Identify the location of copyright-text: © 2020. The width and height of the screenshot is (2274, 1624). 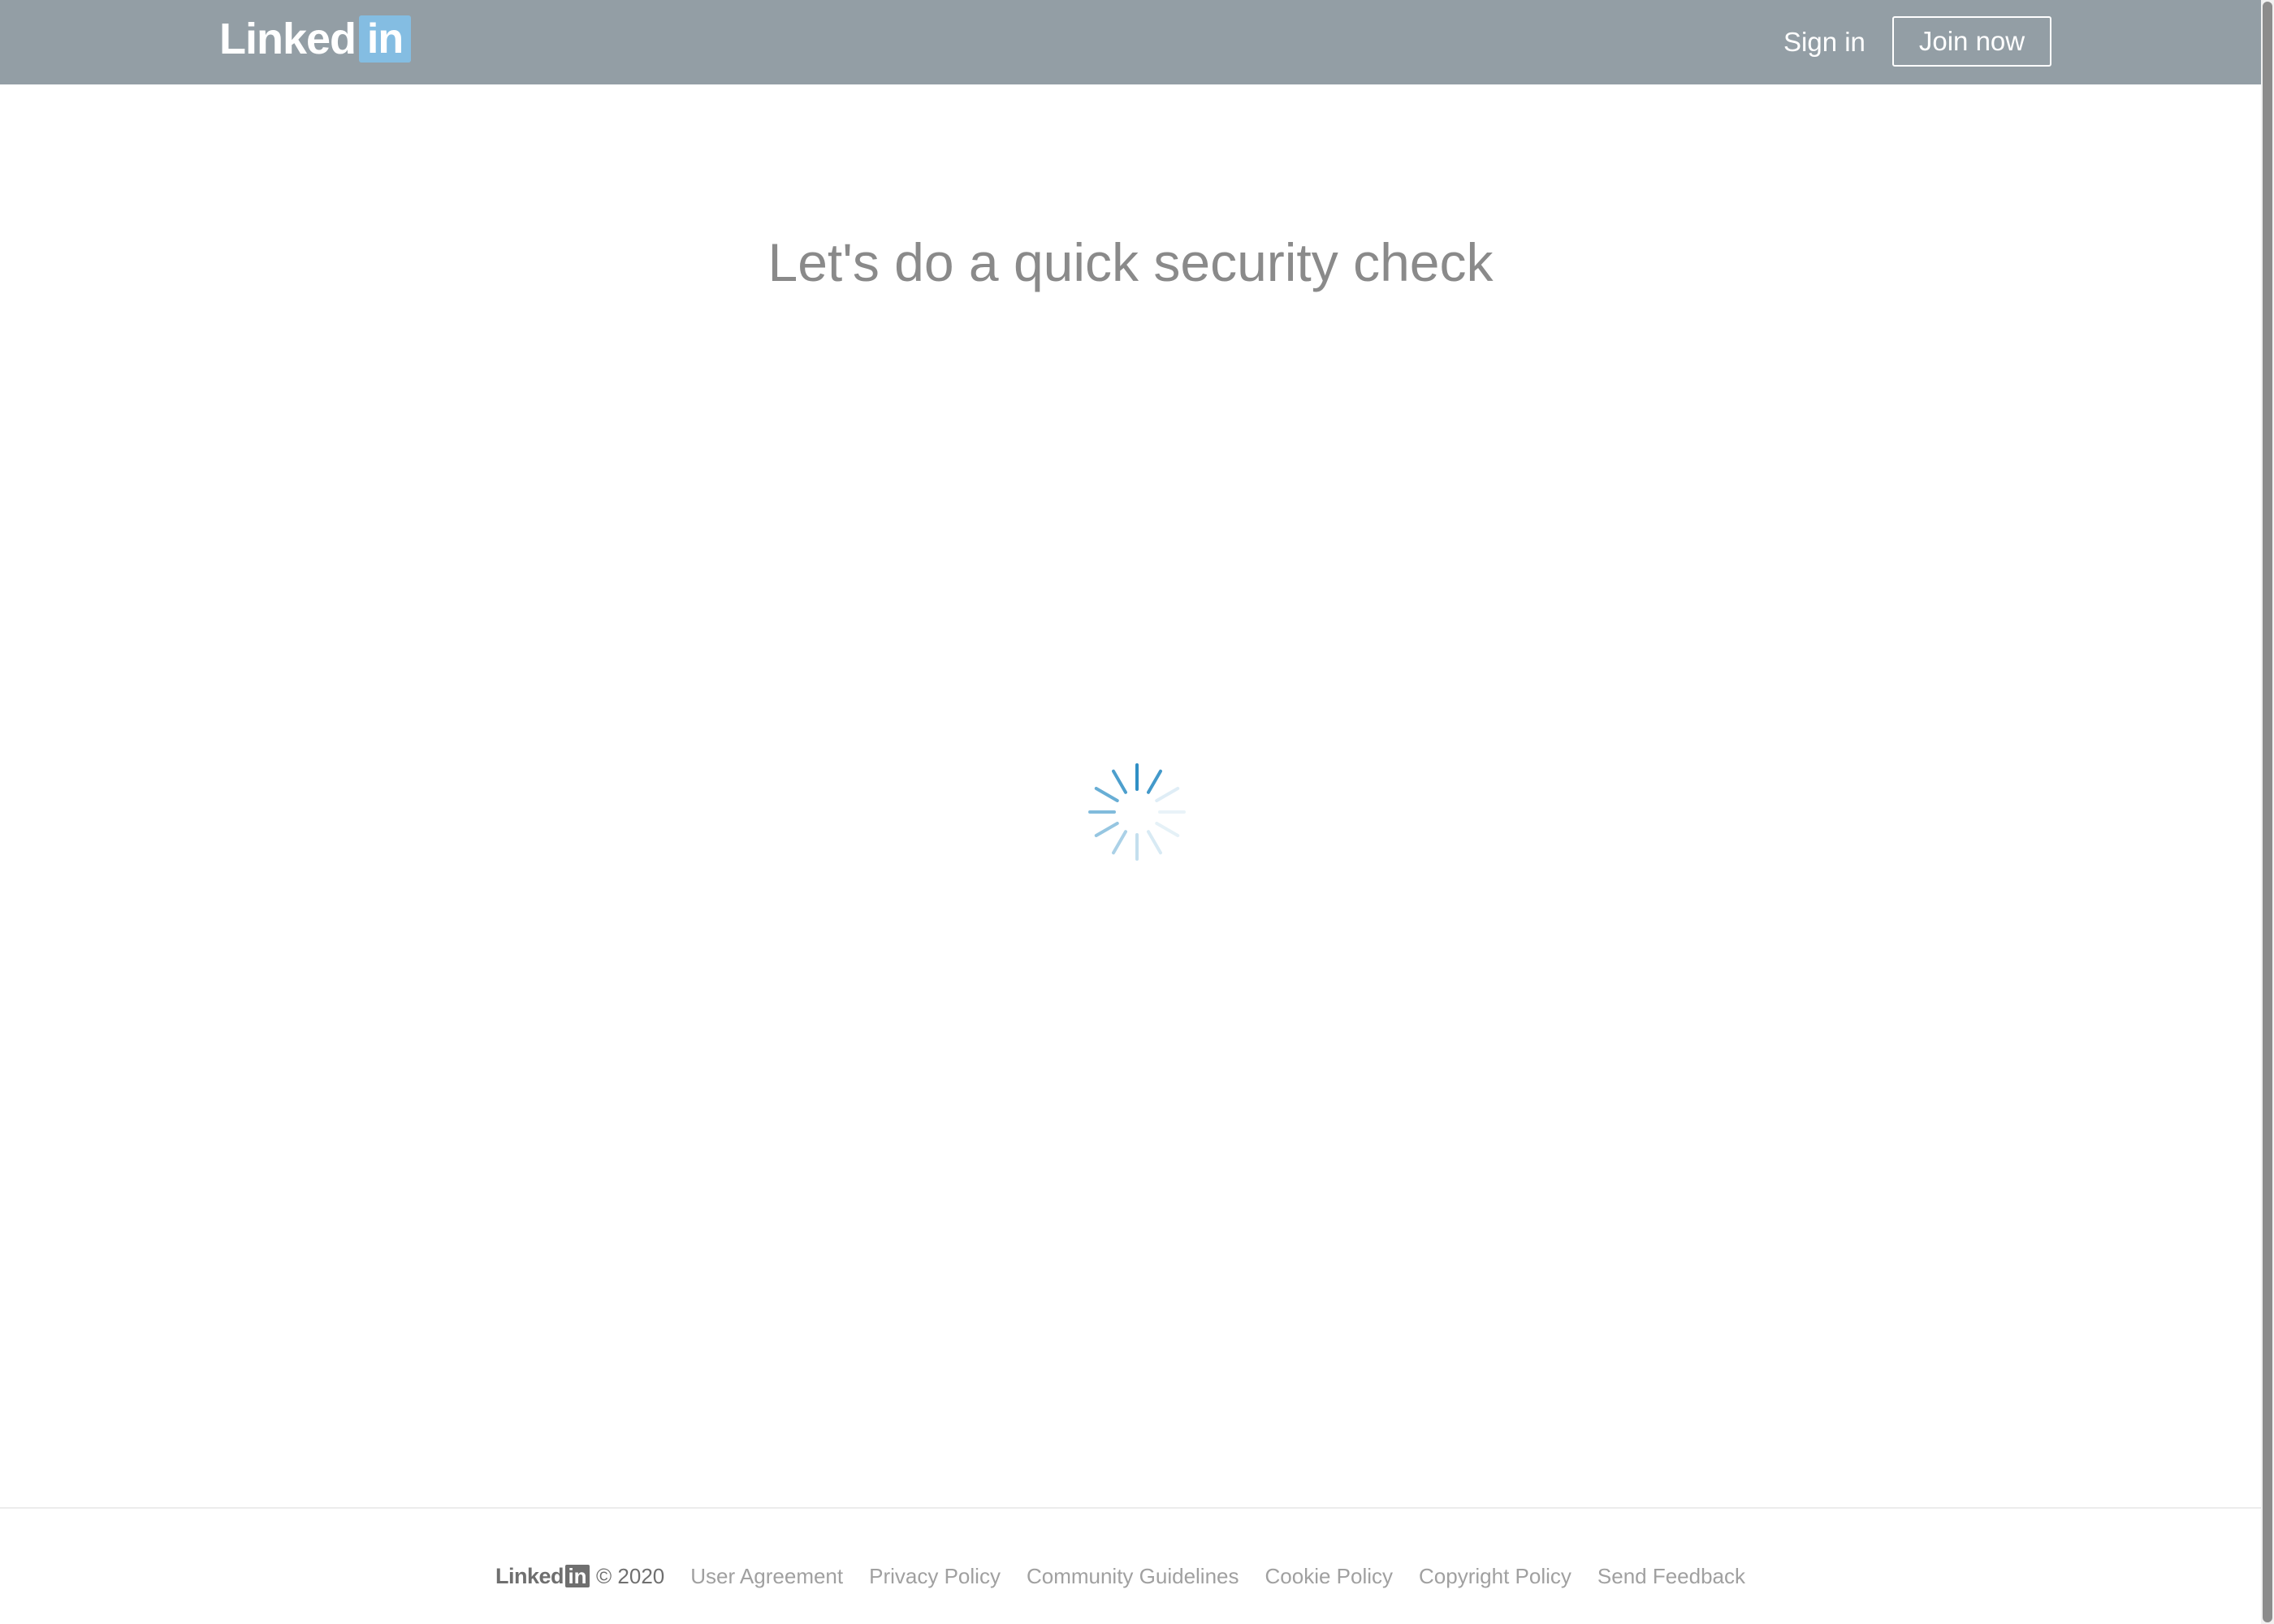
(631, 1576).